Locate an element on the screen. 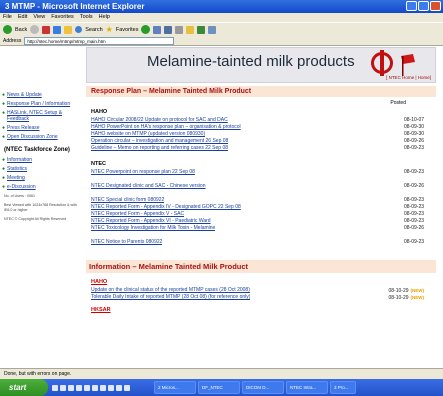  folder-icon is located at coordinates (190, 29).